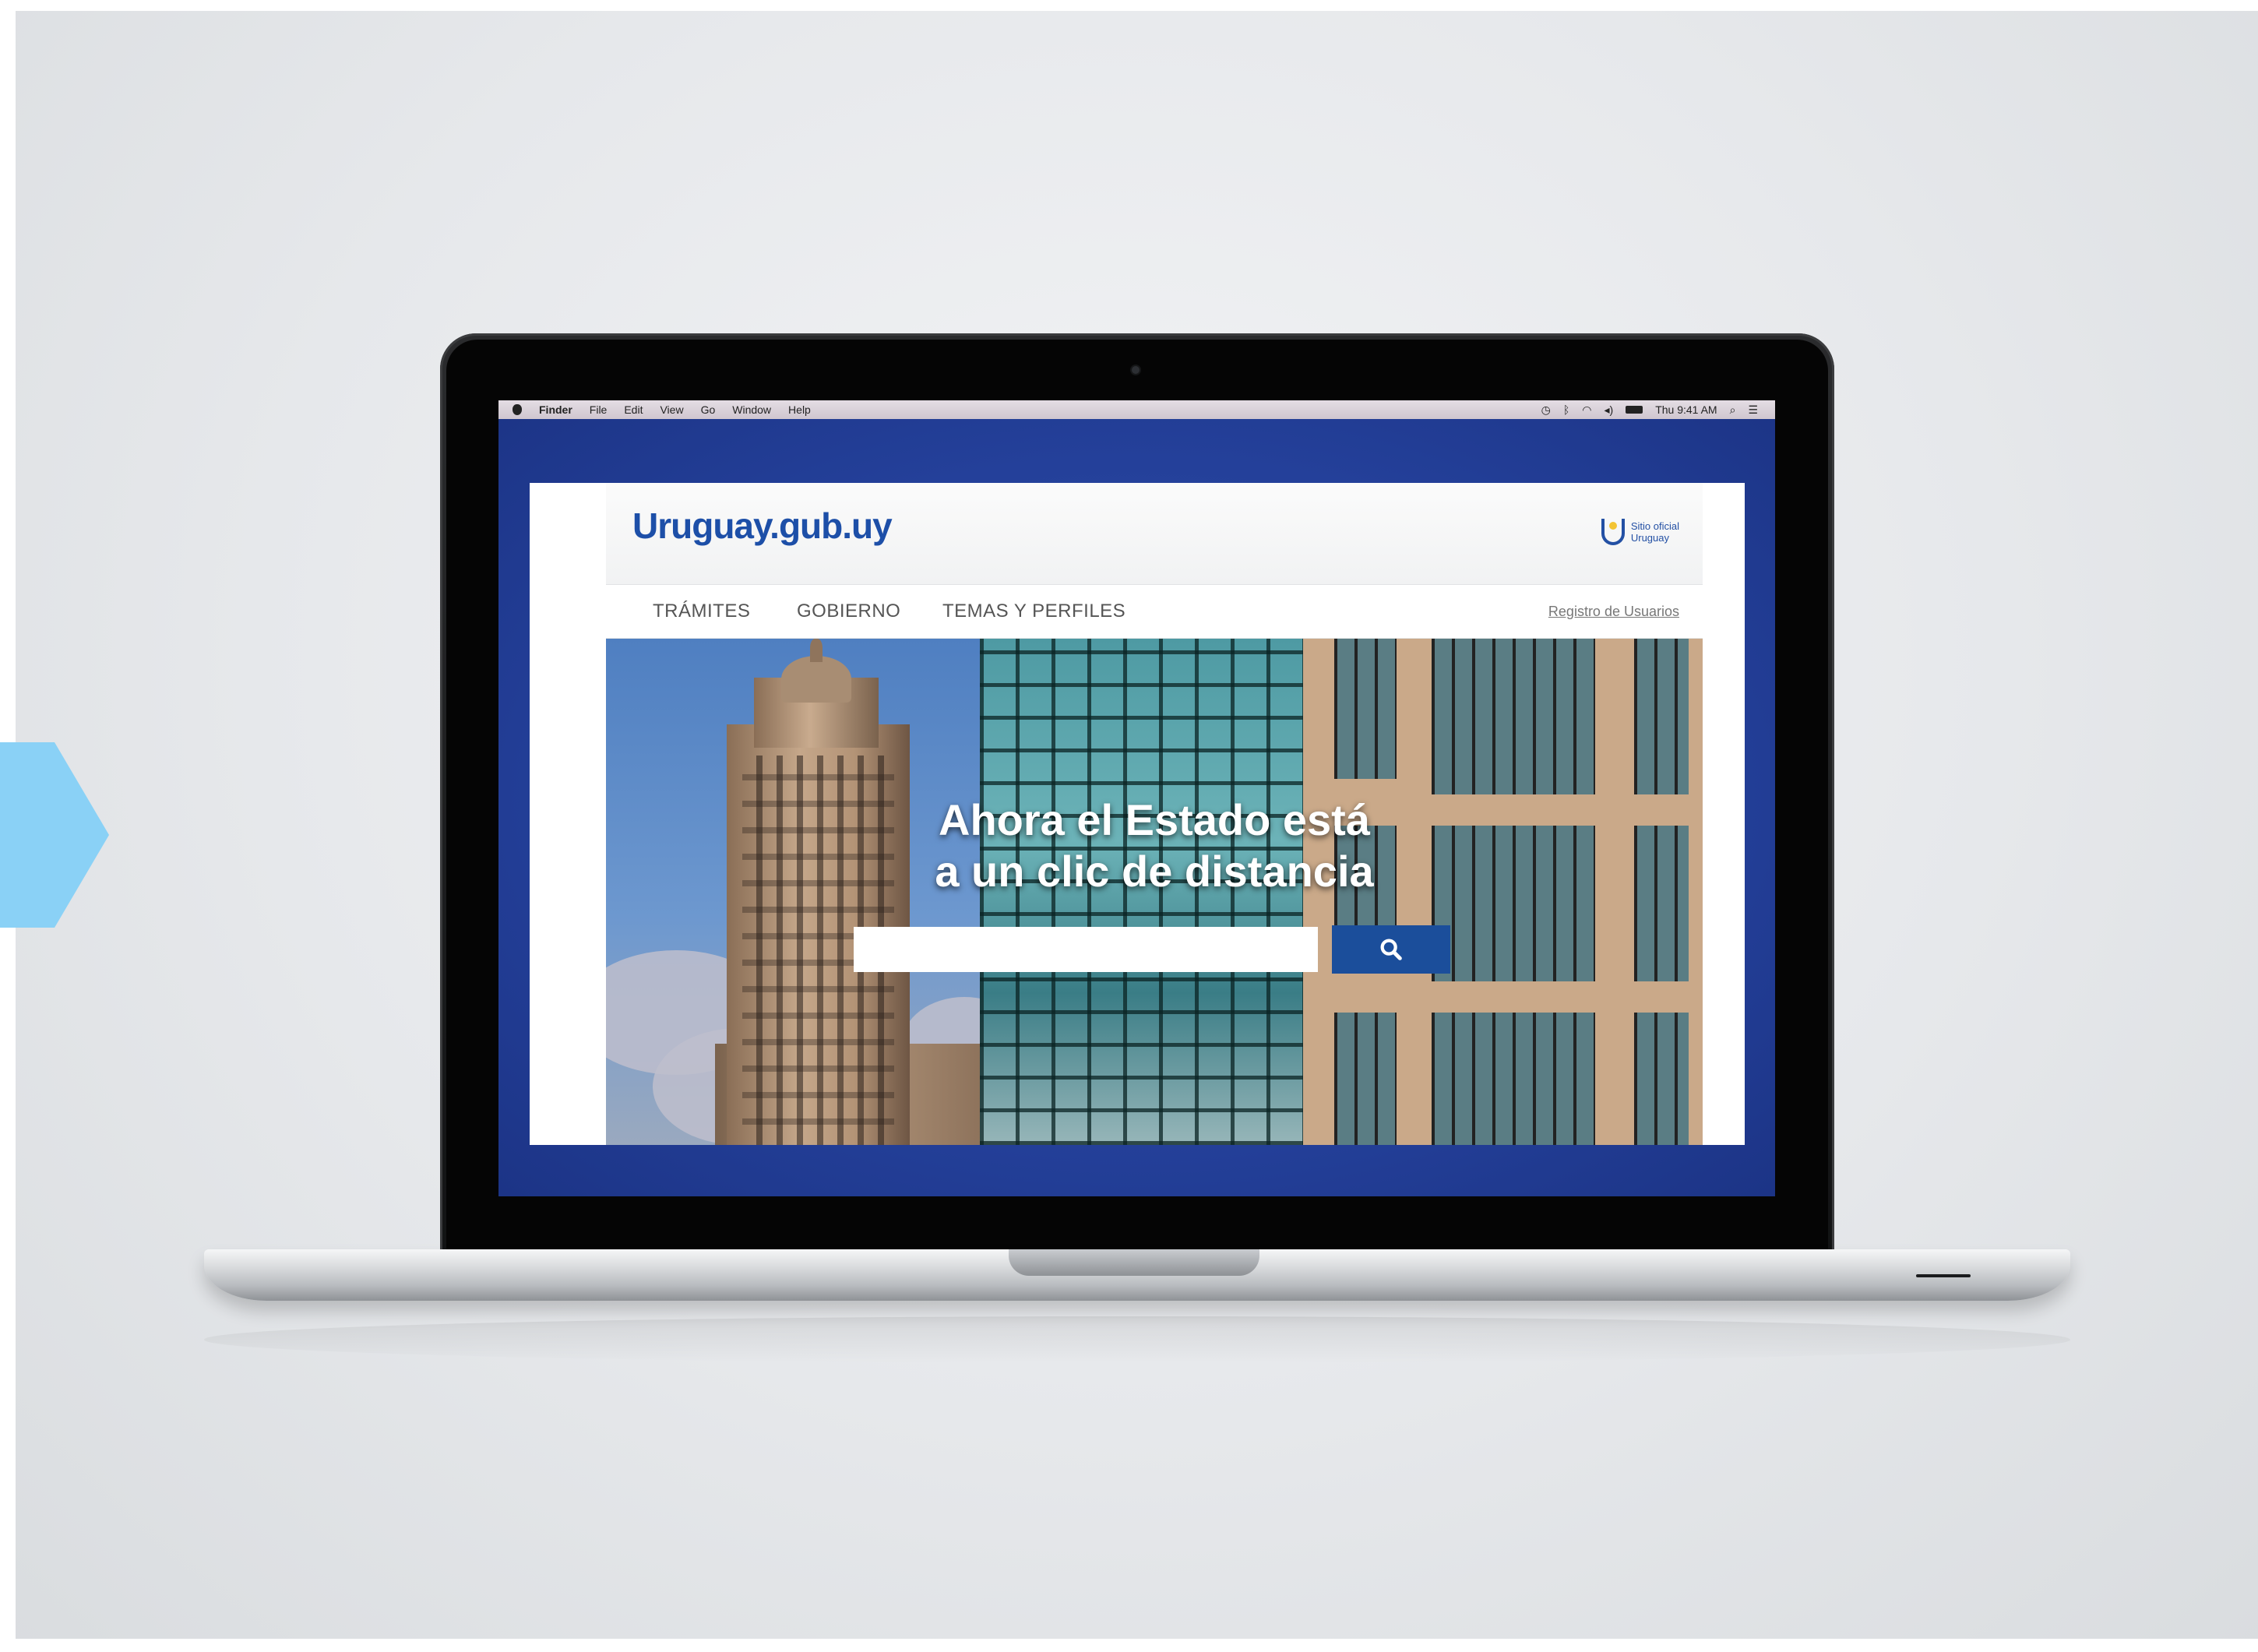 Image resolution: width=2258 pixels, height=1652 pixels. What do you see at coordinates (54, 835) in the screenshot?
I see `next-arrow-icon` at bounding box center [54, 835].